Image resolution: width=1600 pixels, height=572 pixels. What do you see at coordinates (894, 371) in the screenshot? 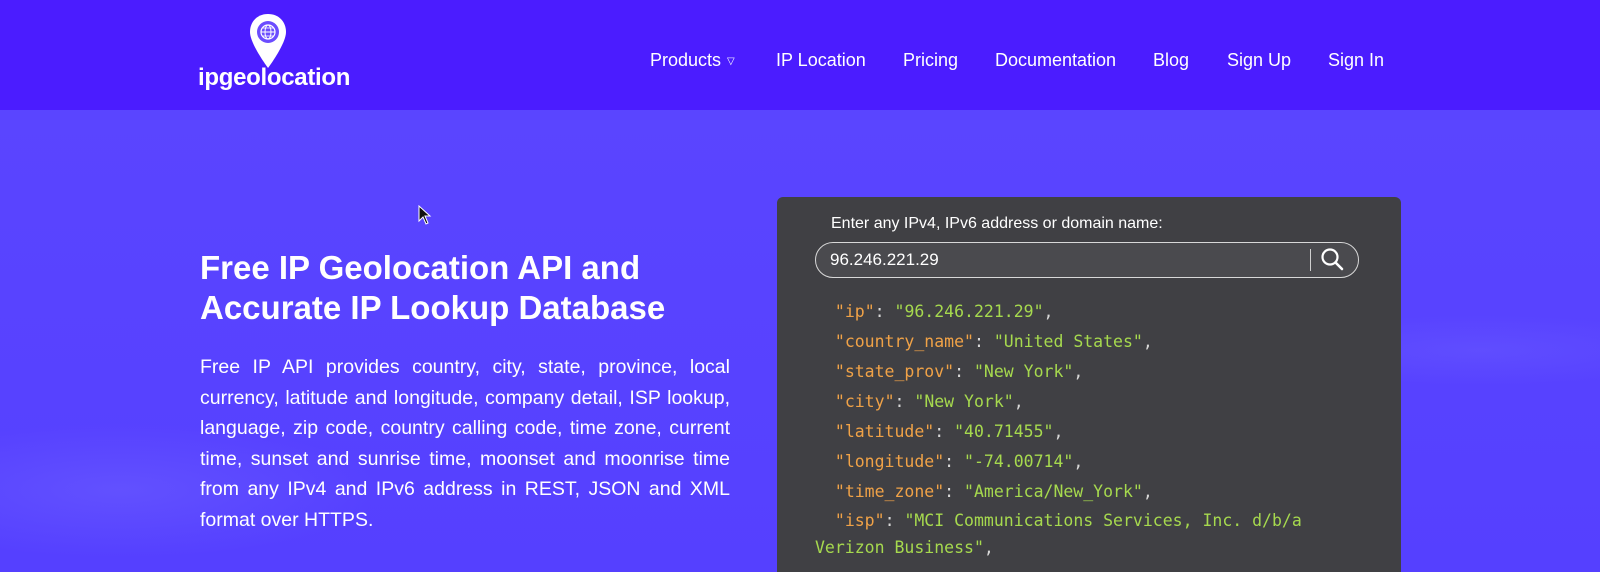
I see `json-key: "state_prov"` at bounding box center [894, 371].